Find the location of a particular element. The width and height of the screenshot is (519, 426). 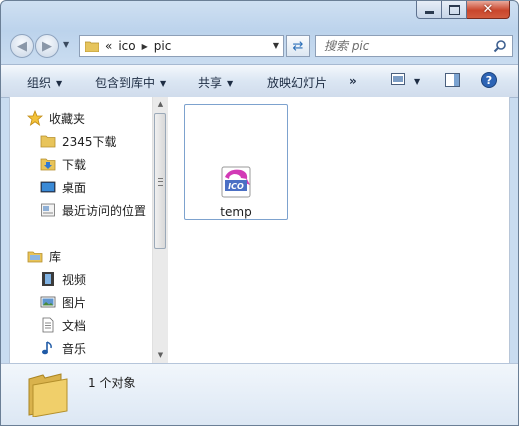

maximize-button is located at coordinates (454, 10).